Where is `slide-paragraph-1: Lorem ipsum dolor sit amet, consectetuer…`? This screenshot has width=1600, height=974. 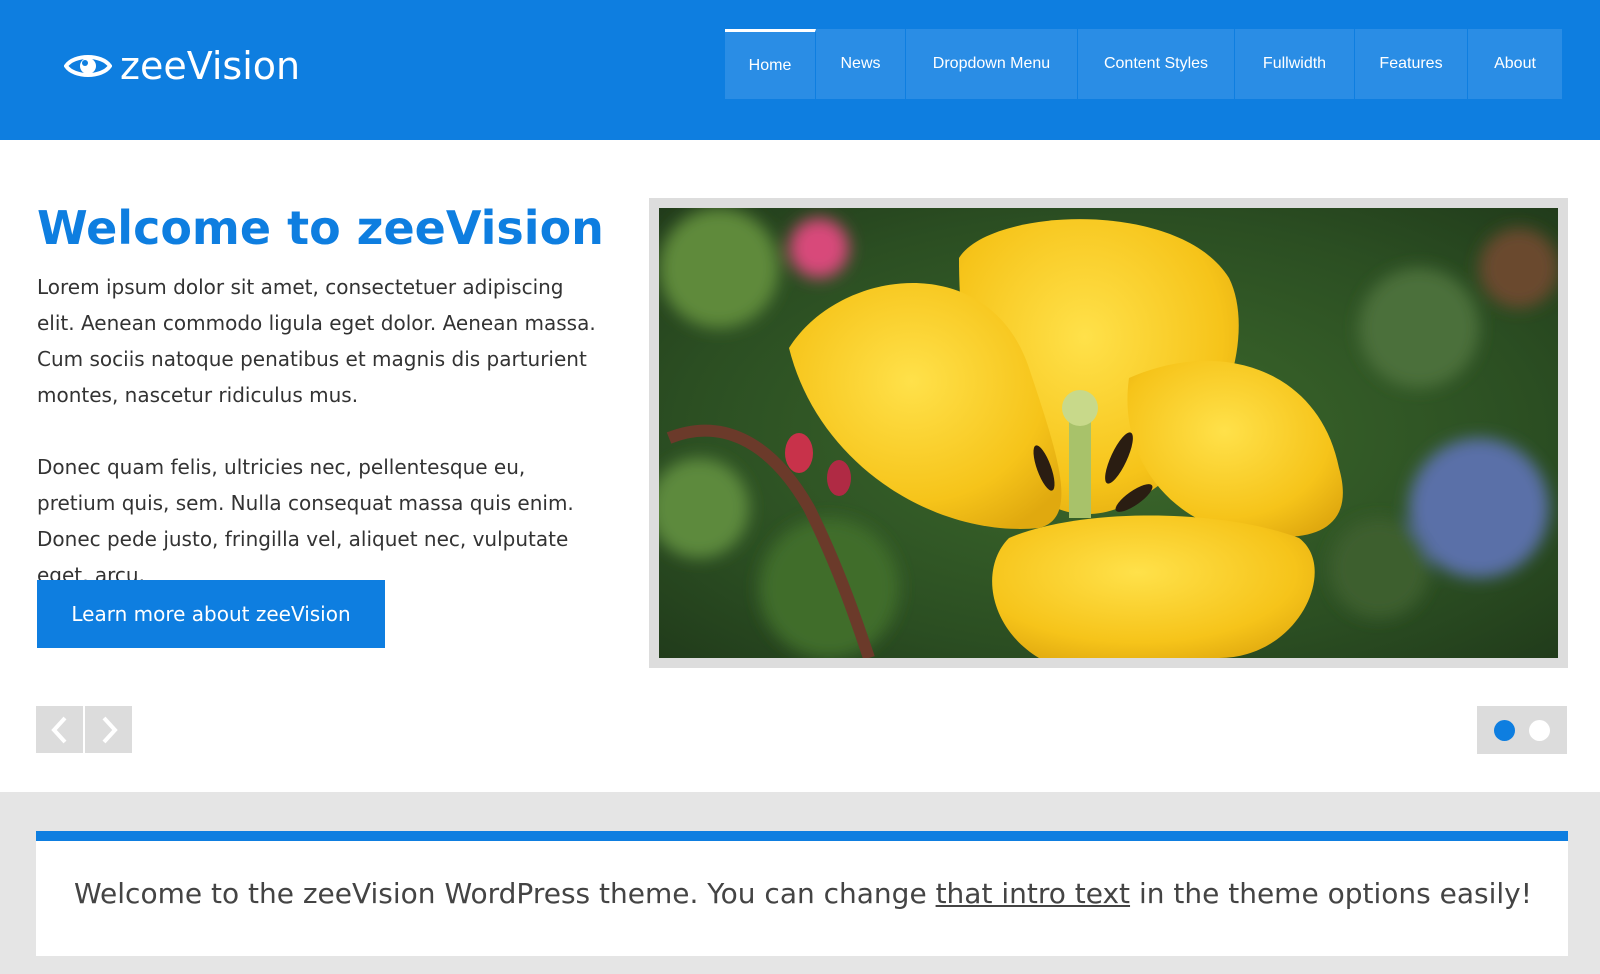
slide-paragraph-1: Lorem ipsum dolor sit amet, consectetuer… is located at coordinates (316, 341).